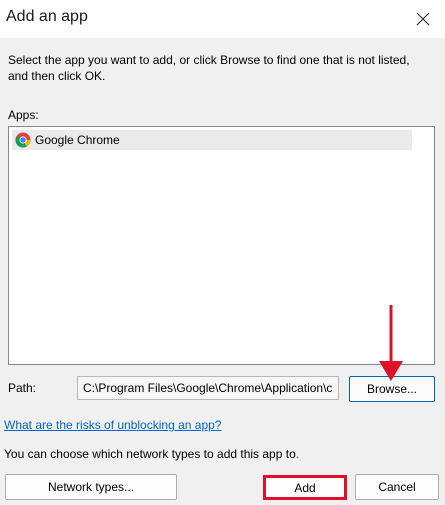 The height and width of the screenshot is (505, 445). What do you see at coordinates (397, 487) in the screenshot?
I see `cancel-button: Cancel` at bounding box center [397, 487].